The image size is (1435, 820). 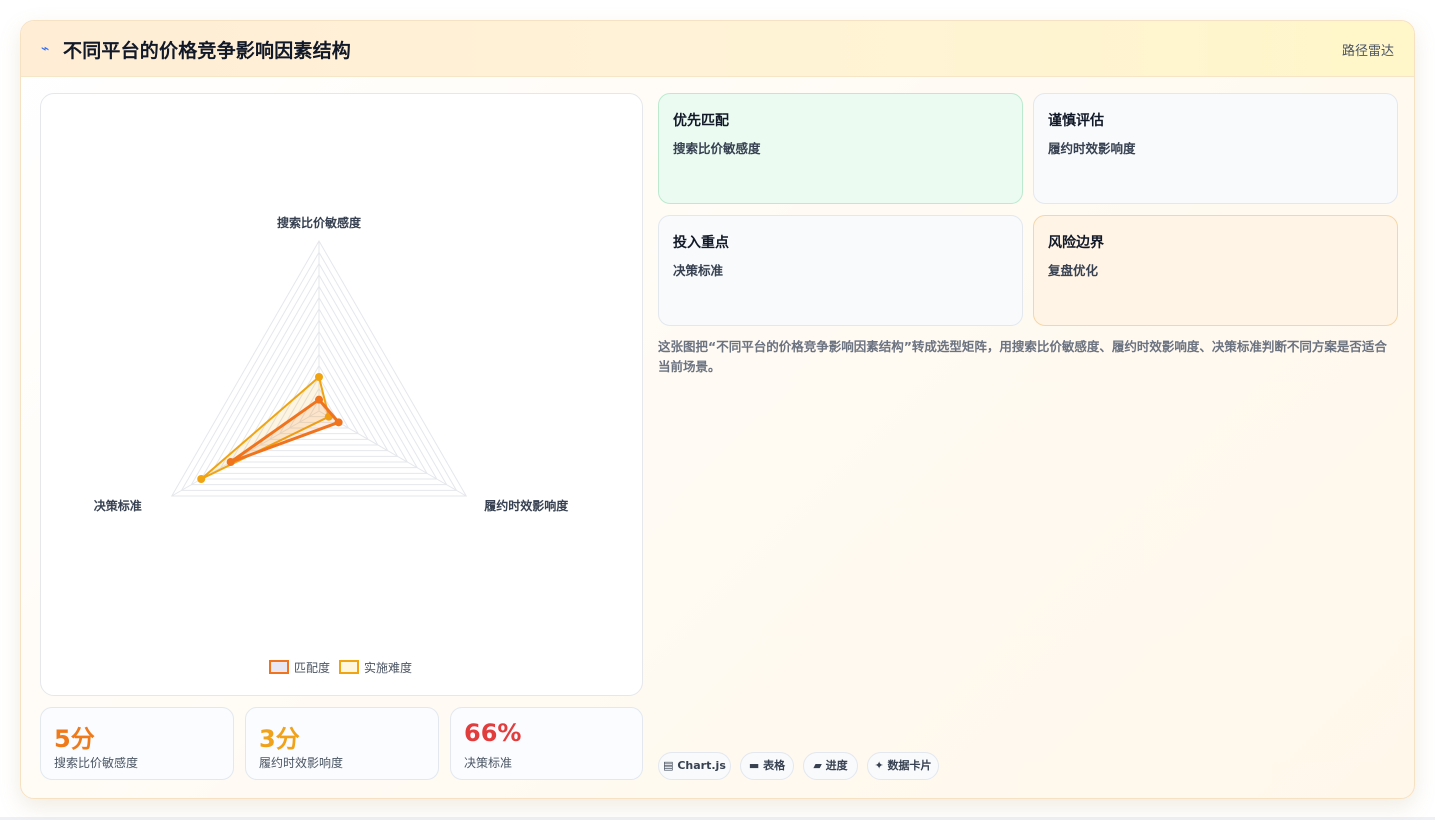 I want to click on kpi-label: 搜索比价敏感度, so click(x=96, y=763).